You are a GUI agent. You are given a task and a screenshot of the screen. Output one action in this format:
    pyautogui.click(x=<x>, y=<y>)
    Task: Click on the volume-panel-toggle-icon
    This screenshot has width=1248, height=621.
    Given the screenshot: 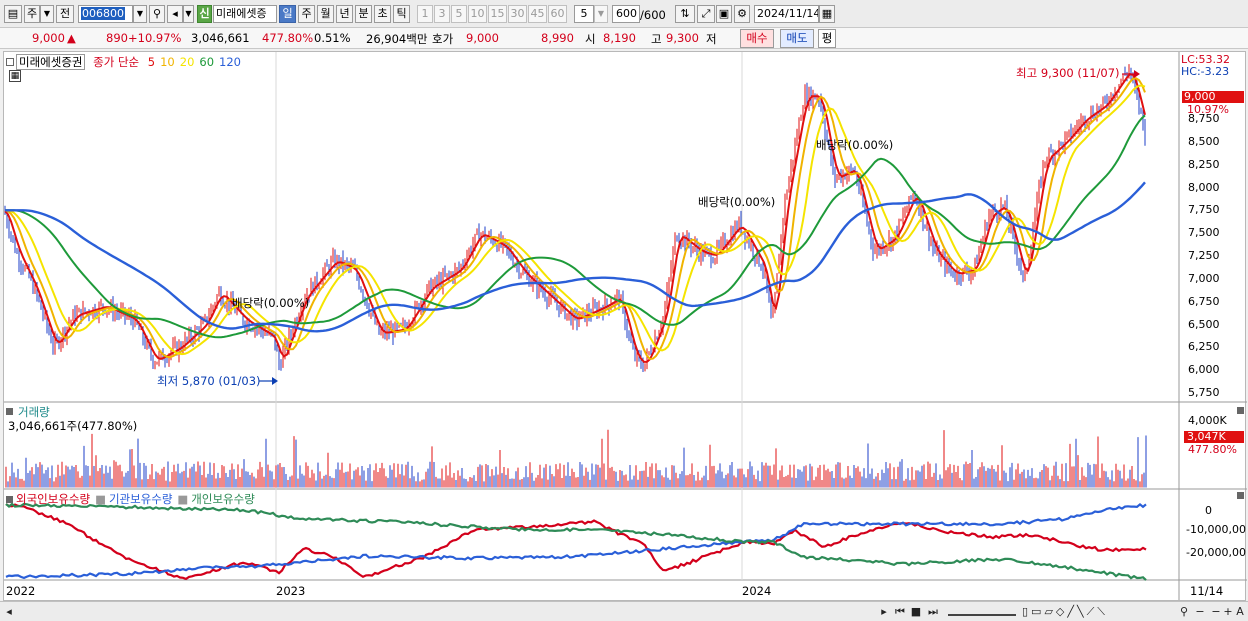 What is the action you would take?
    pyautogui.click(x=9, y=411)
    